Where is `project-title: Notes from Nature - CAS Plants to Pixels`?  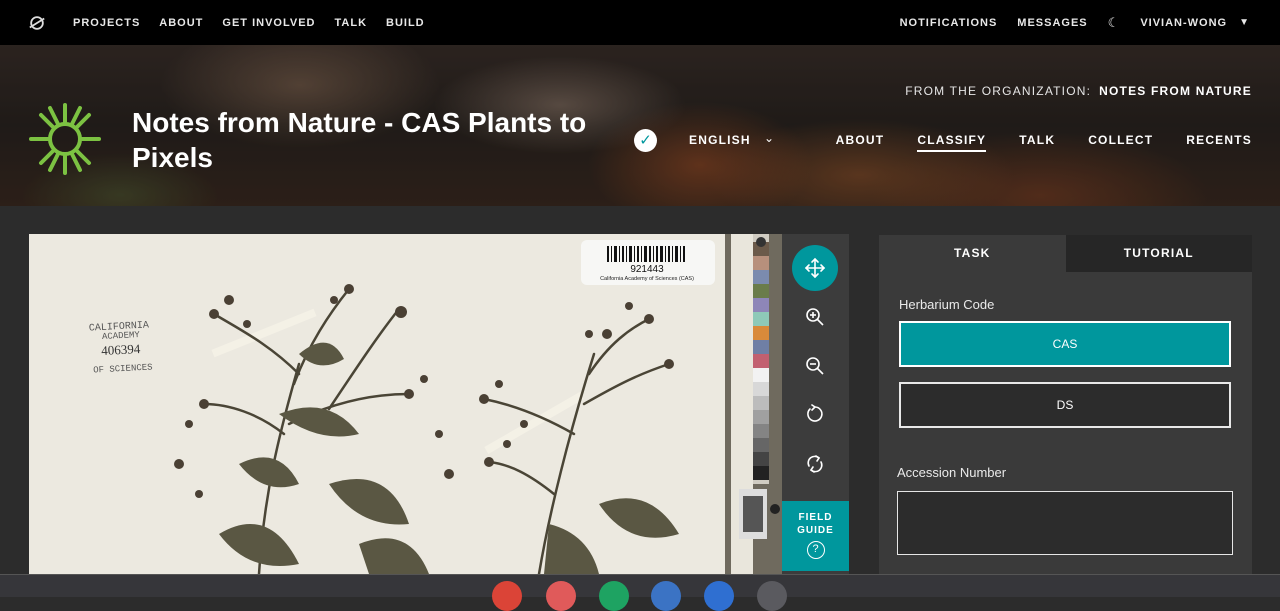
project-title: Notes from Nature - CAS Plants to Pixels is located at coordinates (382, 140).